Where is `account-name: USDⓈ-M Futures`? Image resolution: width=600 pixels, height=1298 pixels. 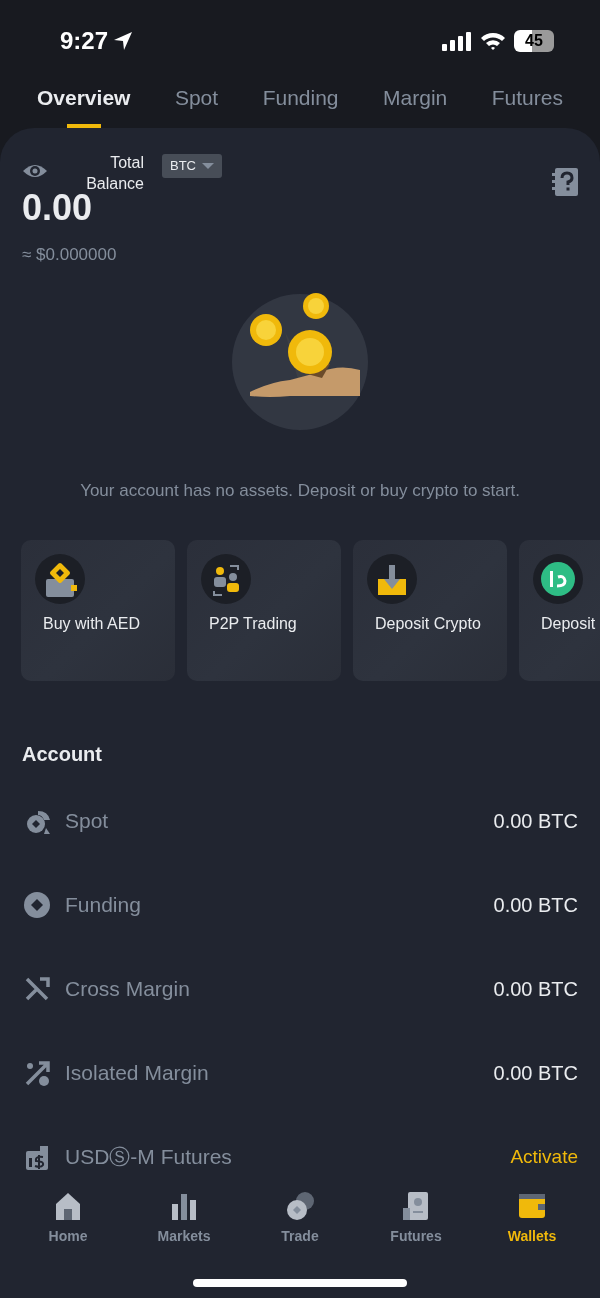 account-name: USDⓈ-M Futures is located at coordinates (149, 1157).